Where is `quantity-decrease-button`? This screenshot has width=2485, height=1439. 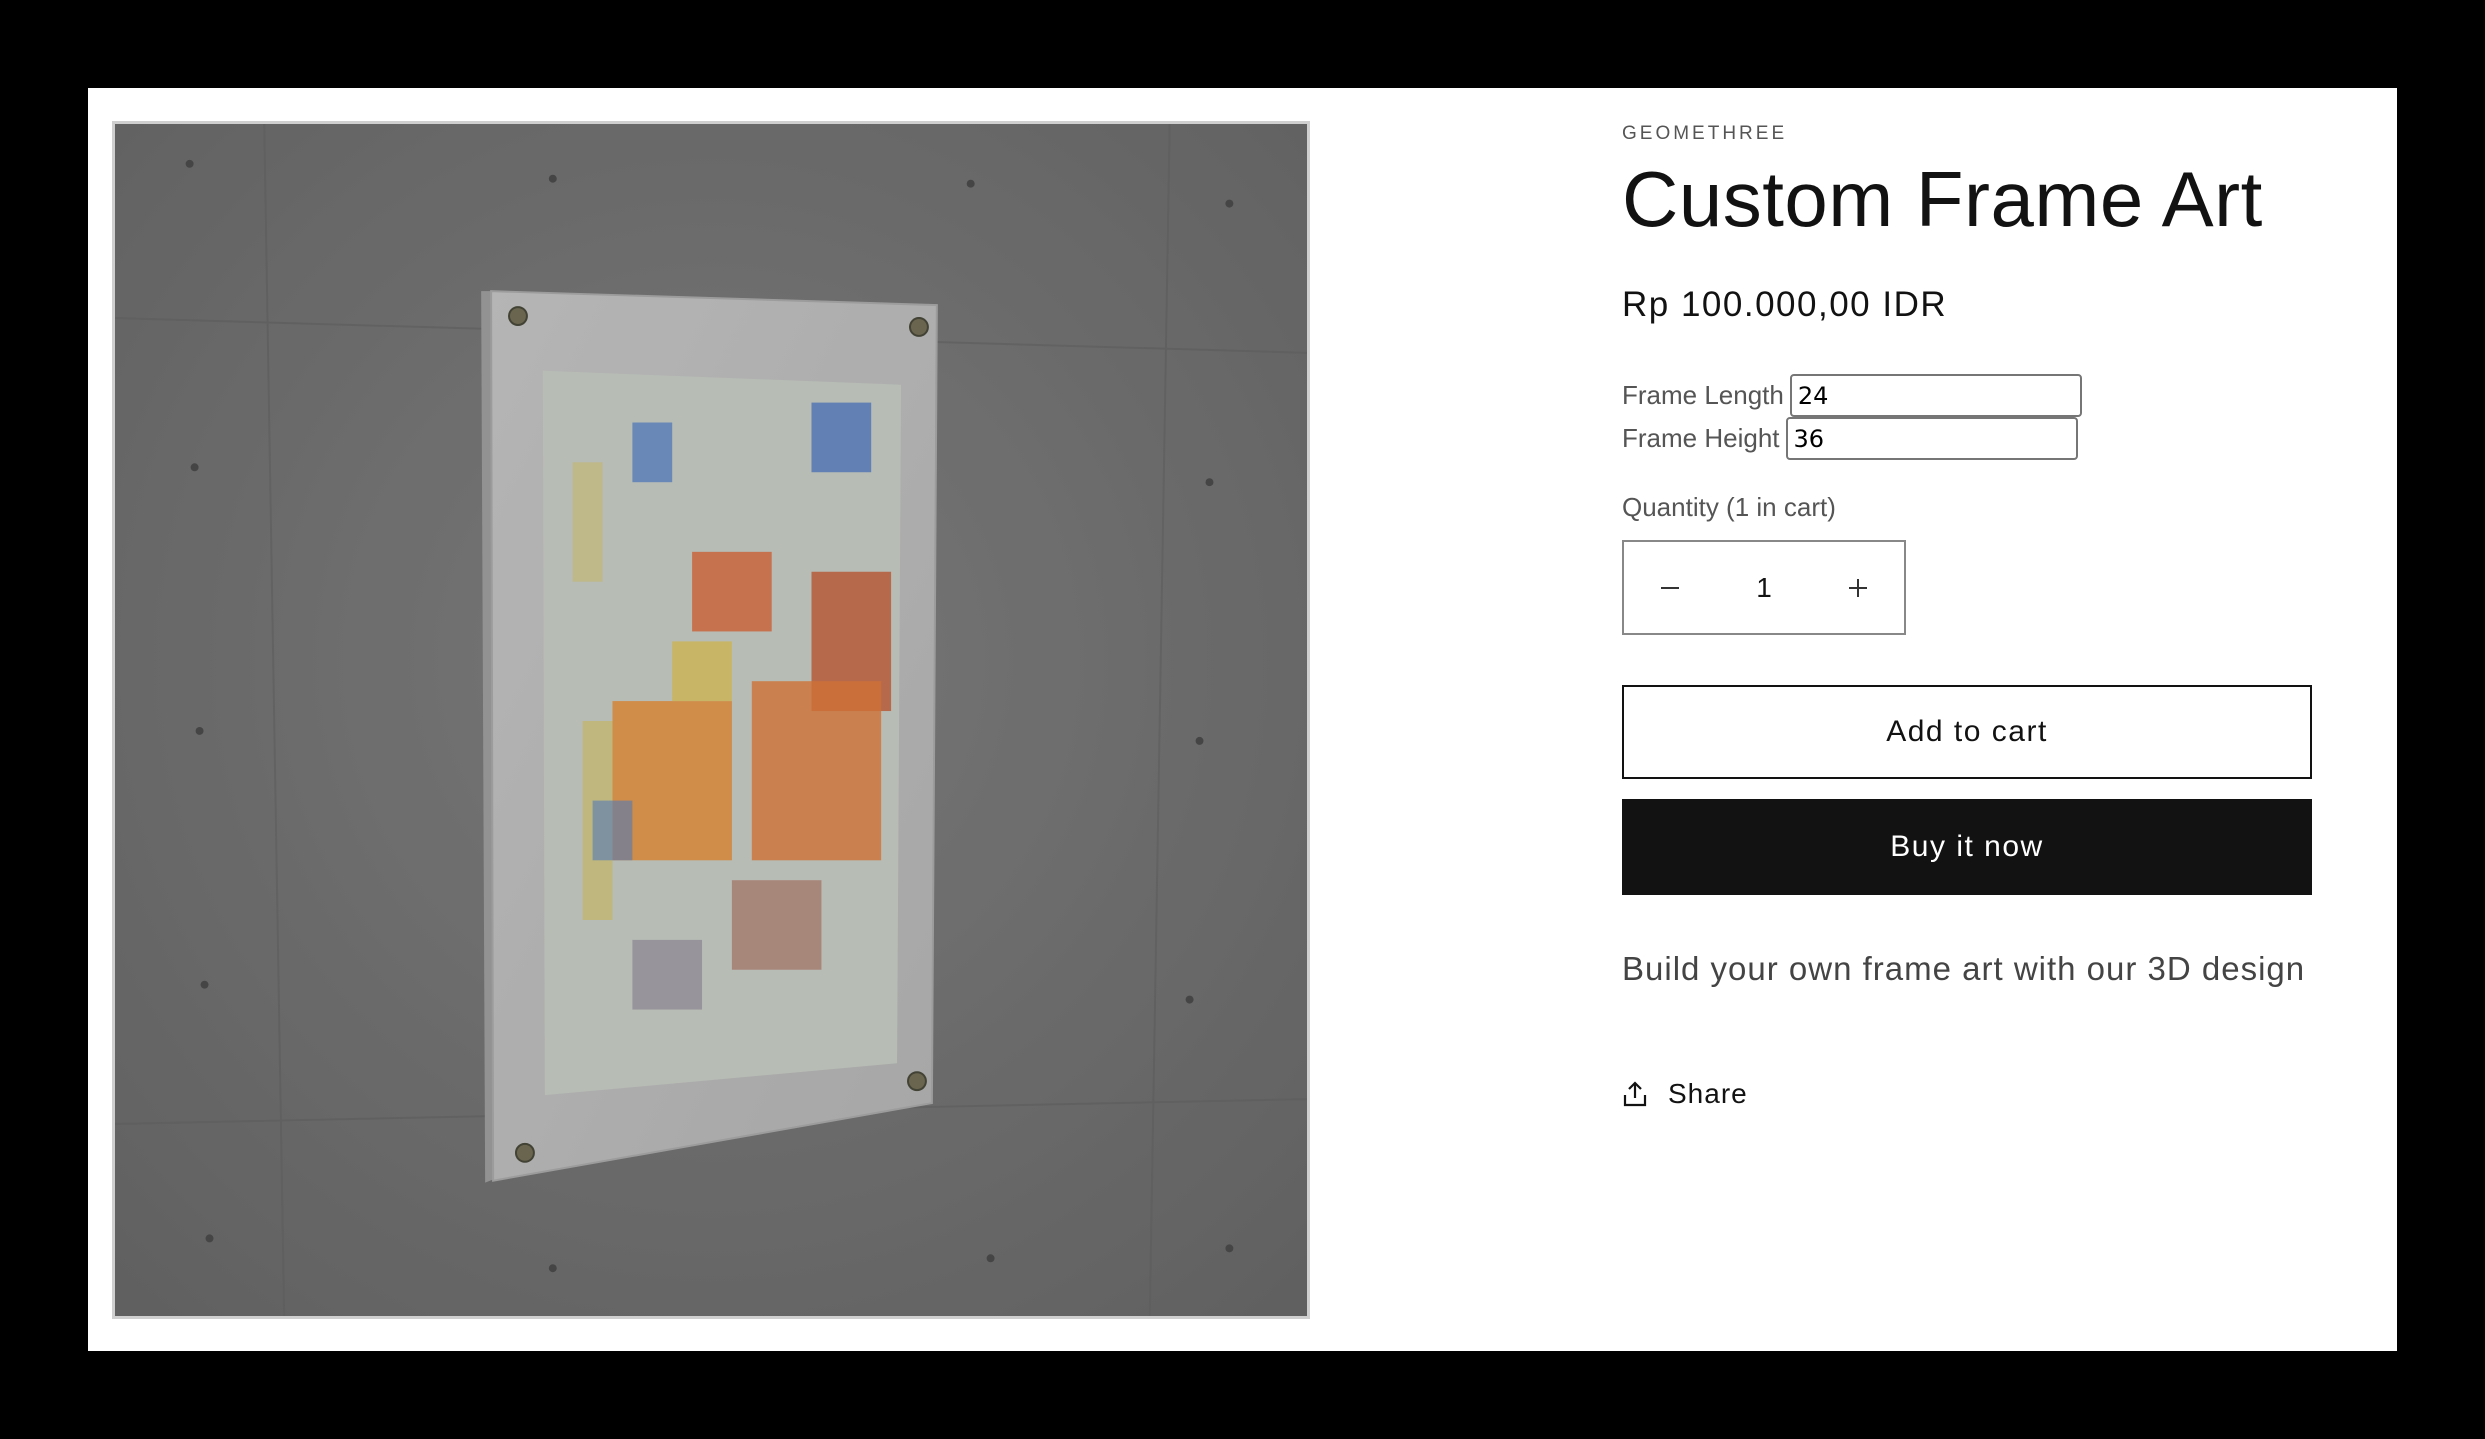
quantity-decrease-button is located at coordinates (1670, 587).